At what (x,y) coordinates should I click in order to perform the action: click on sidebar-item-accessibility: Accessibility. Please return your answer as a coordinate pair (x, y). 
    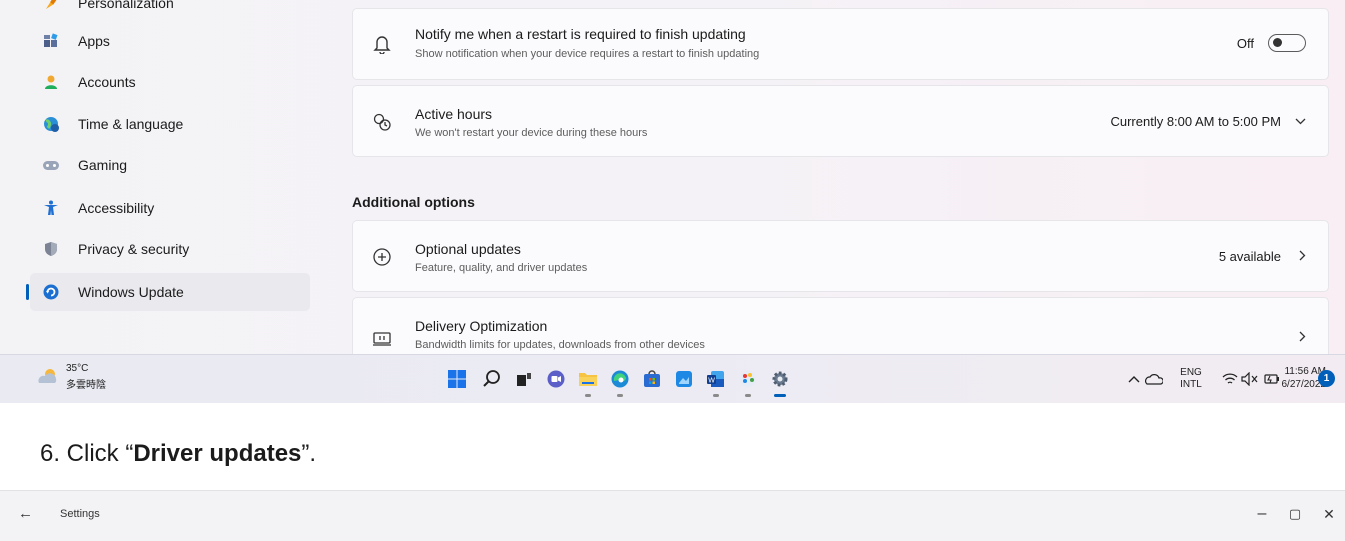
    Looking at the image, I should click on (170, 208).